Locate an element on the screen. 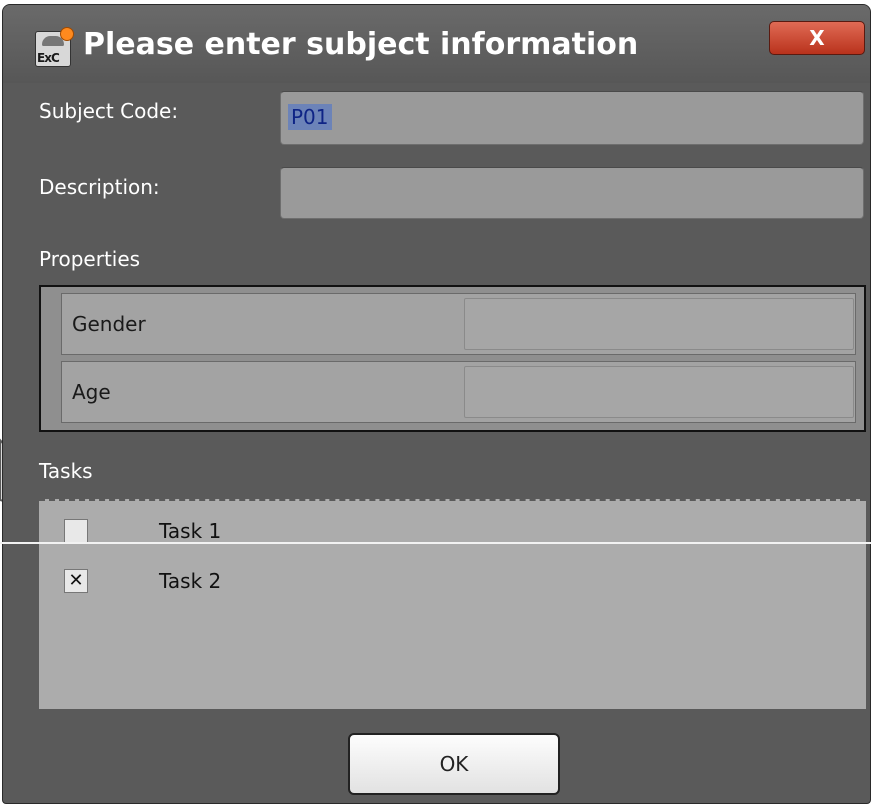 Image resolution: width=871 pixels, height=805 pixels. task-1-checkbox is located at coordinates (76, 531).